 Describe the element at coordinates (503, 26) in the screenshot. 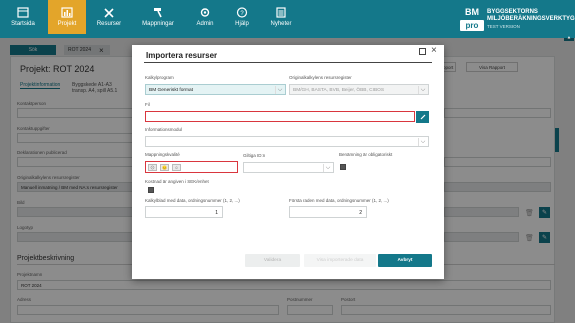

I see `brand-line3: TEST VERSION` at that location.